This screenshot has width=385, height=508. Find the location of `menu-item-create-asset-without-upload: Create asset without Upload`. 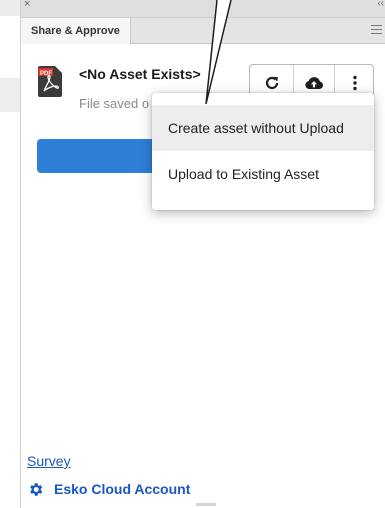

menu-item-create-asset-without-upload: Create asset without Upload is located at coordinates (263, 128).